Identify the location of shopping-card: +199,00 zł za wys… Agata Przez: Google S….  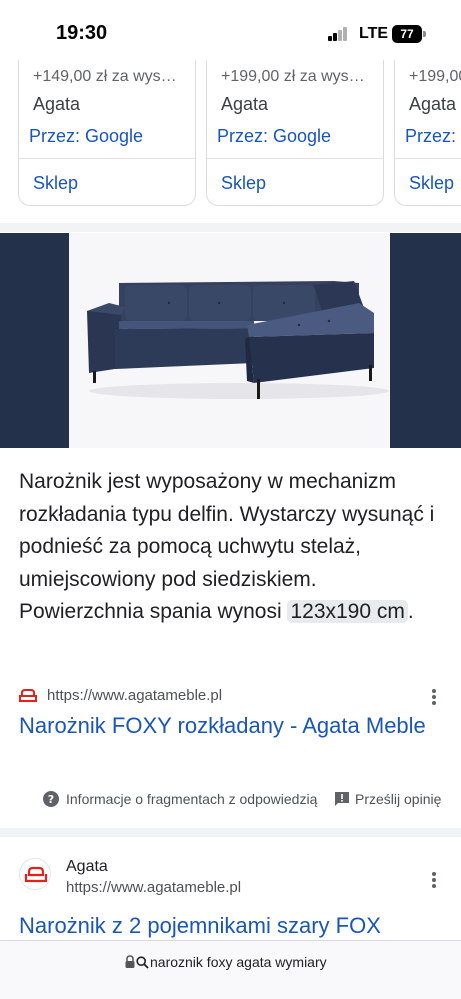
(295, 133).